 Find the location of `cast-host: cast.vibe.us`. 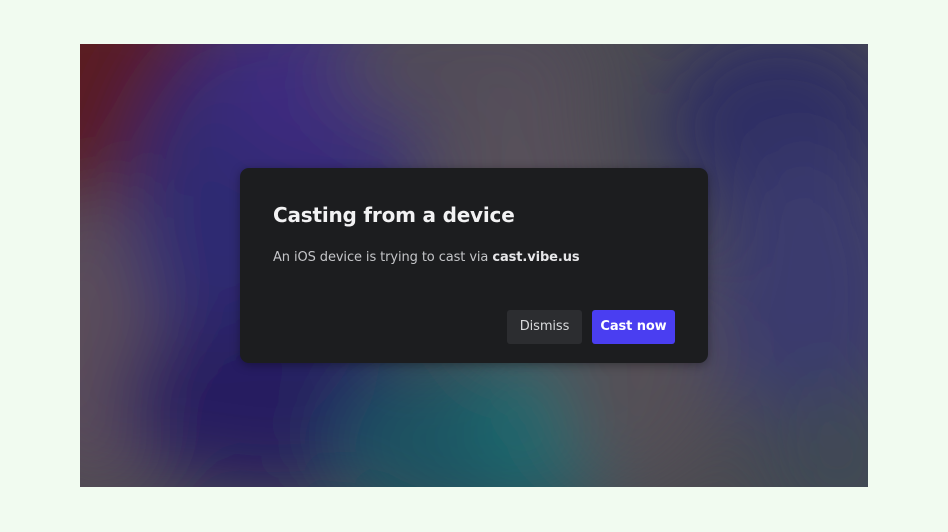

cast-host: cast.vibe.us is located at coordinates (536, 257).